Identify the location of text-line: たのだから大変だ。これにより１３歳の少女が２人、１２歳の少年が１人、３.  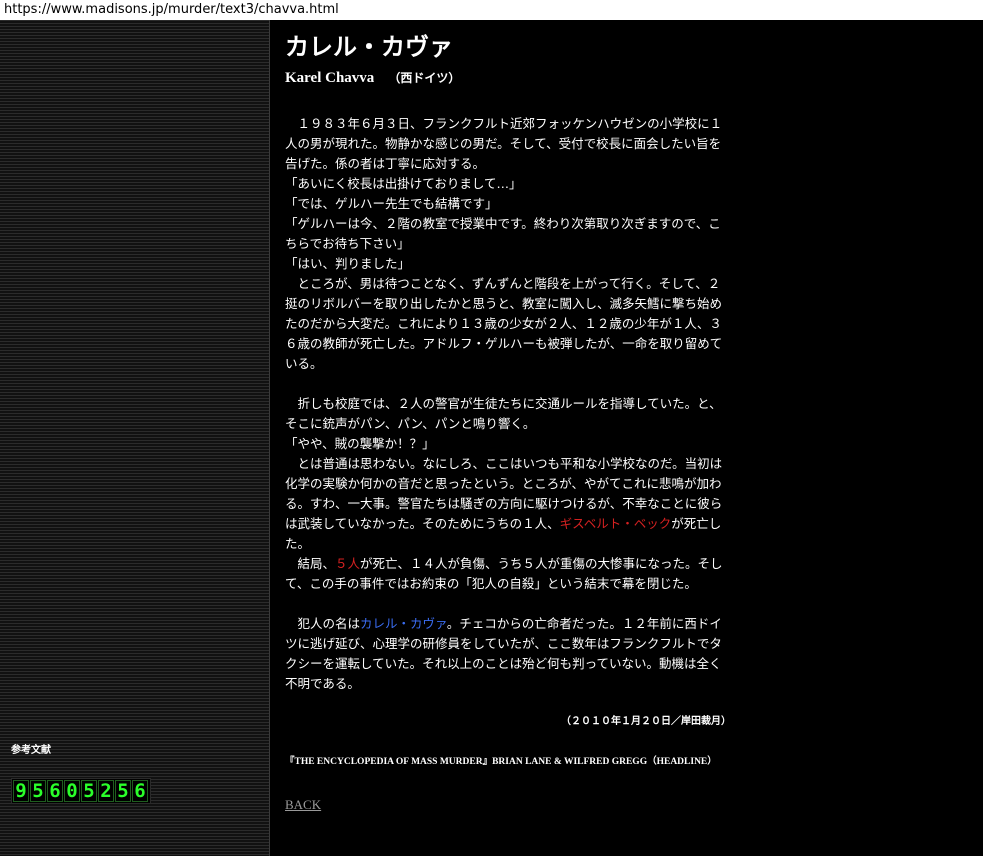
(503, 323).